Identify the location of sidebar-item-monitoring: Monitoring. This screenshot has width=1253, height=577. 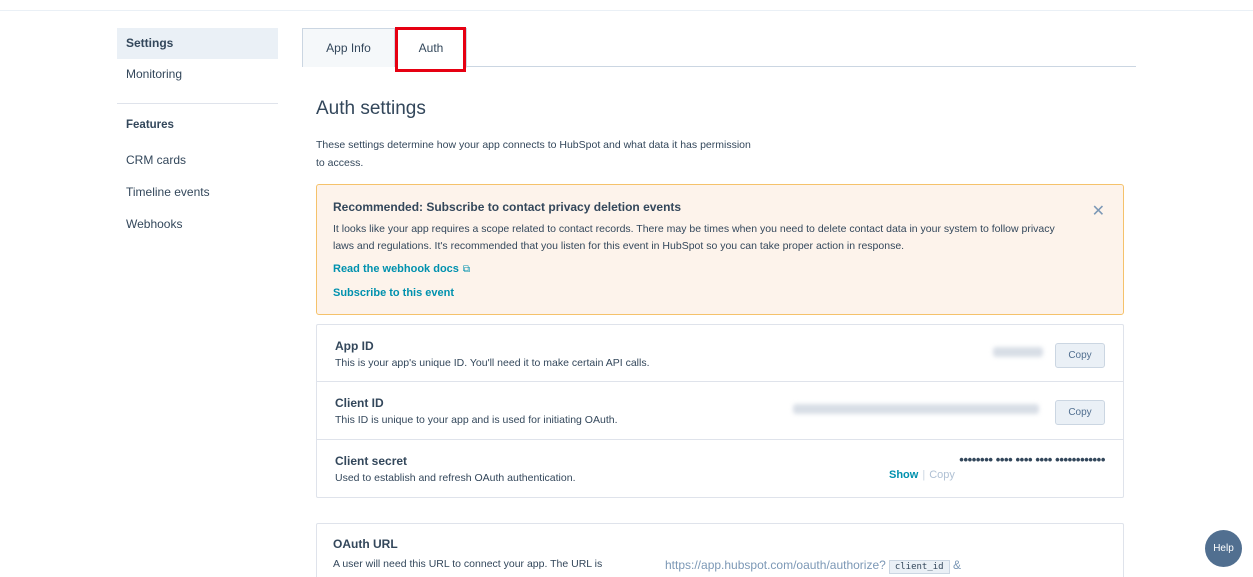
(197, 74).